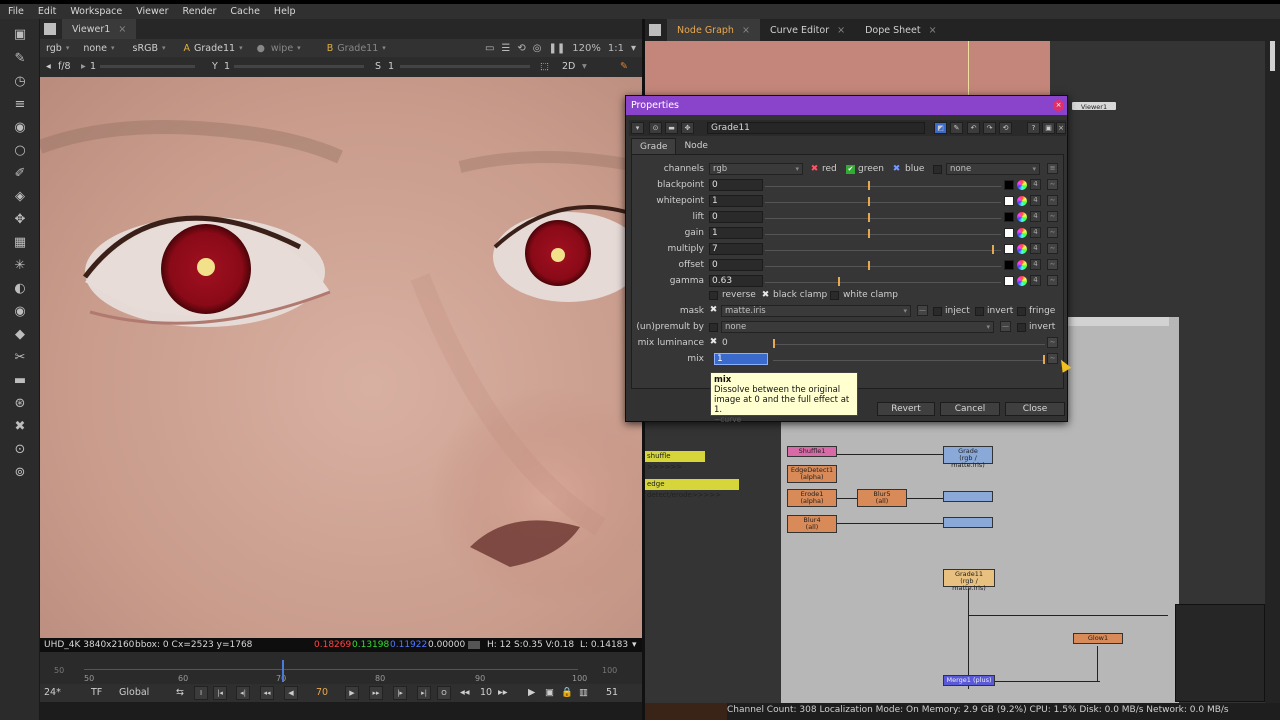 The height and width of the screenshot is (720, 1280). What do you see at coordinates (816, 311) in the screenshot?
I see `mask-select: matte.iris` at bounding box center [816, 311].